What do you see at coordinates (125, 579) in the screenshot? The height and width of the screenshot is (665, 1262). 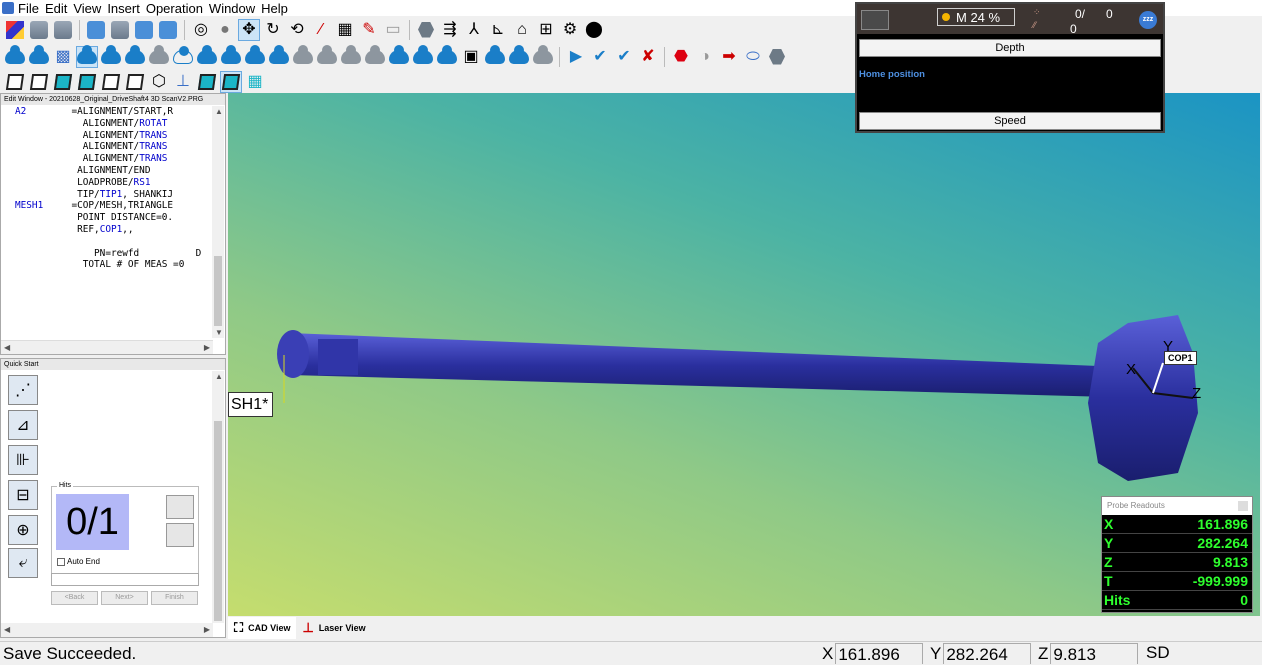 I see `quick-start-input` at bounding box center [125, 579].